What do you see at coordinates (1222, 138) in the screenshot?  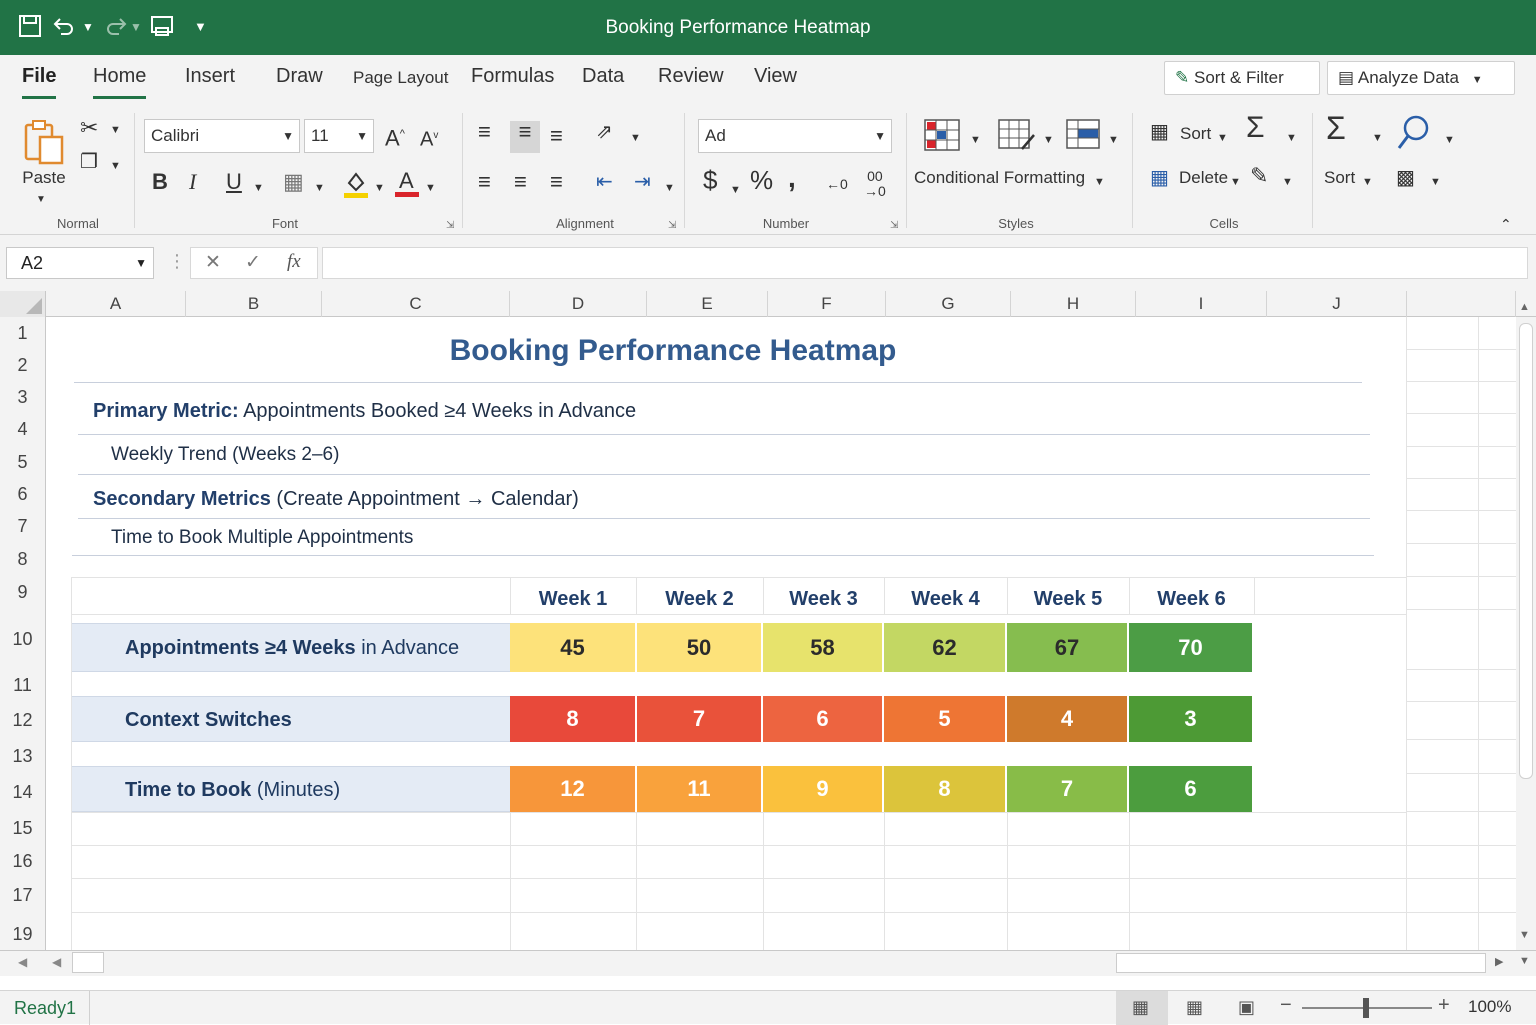 I see `sort-dropdown-icon: ▼` at bounding box center [1222, 138].